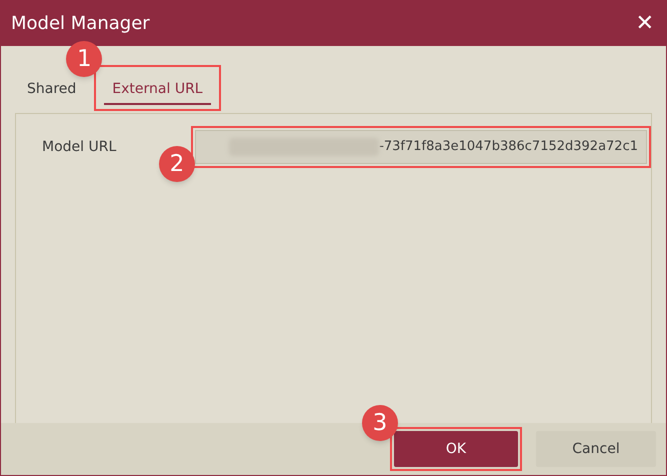 The height and width of the screenshot is (476, 667). Describe the element at coordinates (177, 164) in the screenshot. I see `step-number-badge: 2` at that location.